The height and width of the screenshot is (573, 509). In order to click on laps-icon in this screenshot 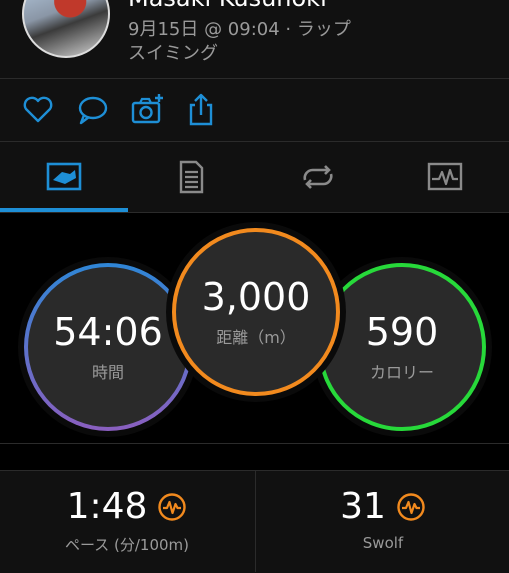, I will do `click(317, 177)`.